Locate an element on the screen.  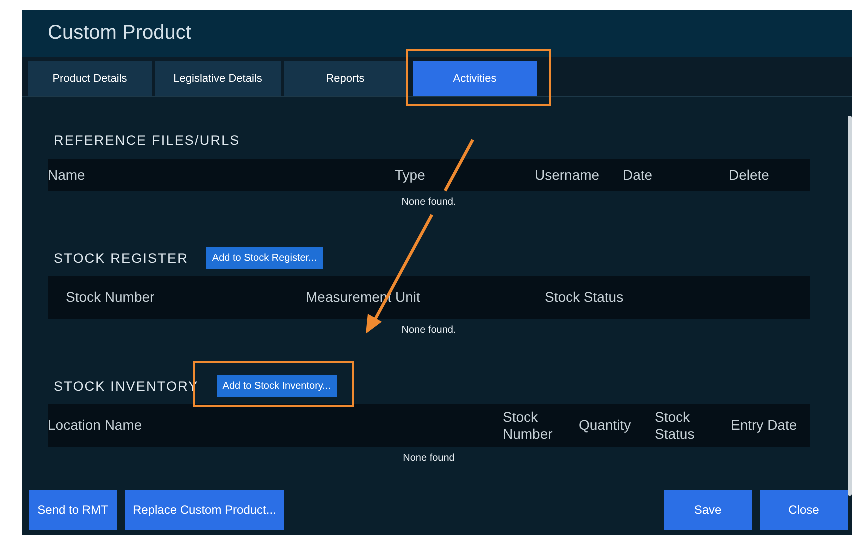
column-header: Type is located at coordinates (410, 175).